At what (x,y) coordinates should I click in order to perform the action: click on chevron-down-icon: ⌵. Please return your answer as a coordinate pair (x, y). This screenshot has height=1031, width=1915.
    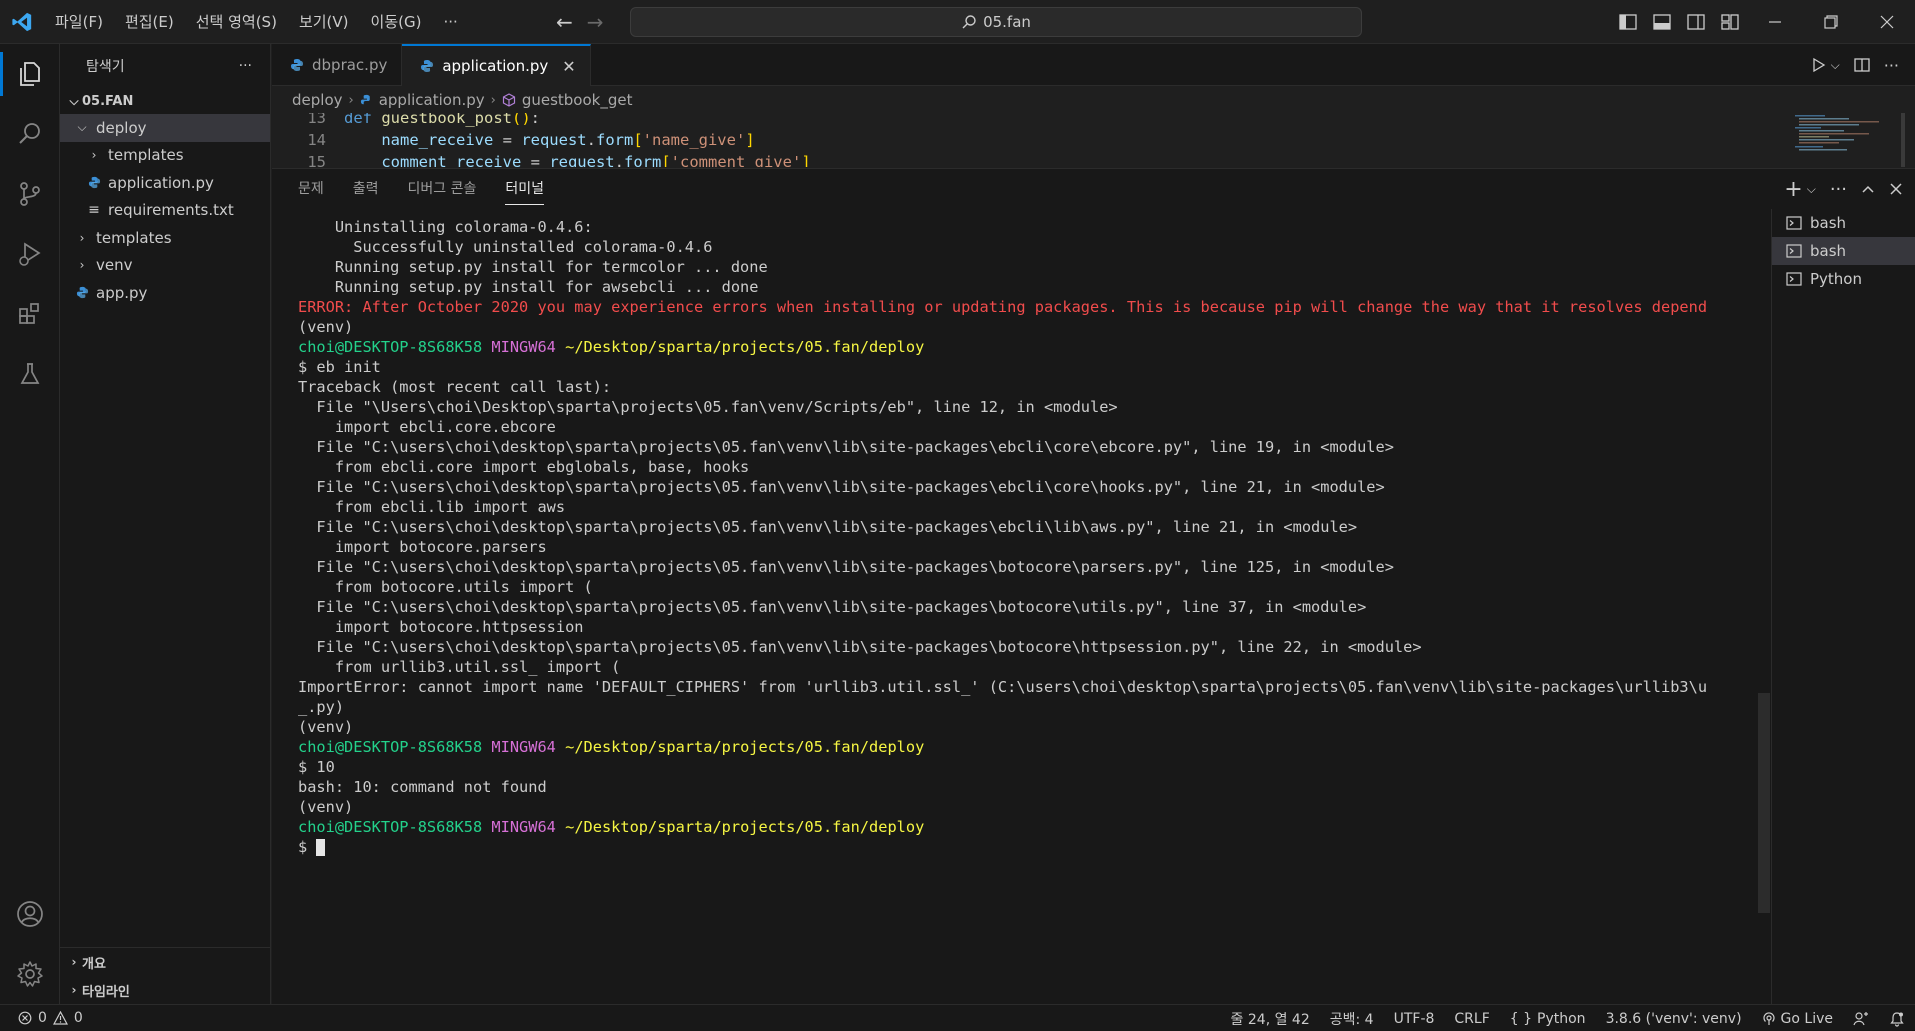
    Looking at the image, I should click on (74, 100).